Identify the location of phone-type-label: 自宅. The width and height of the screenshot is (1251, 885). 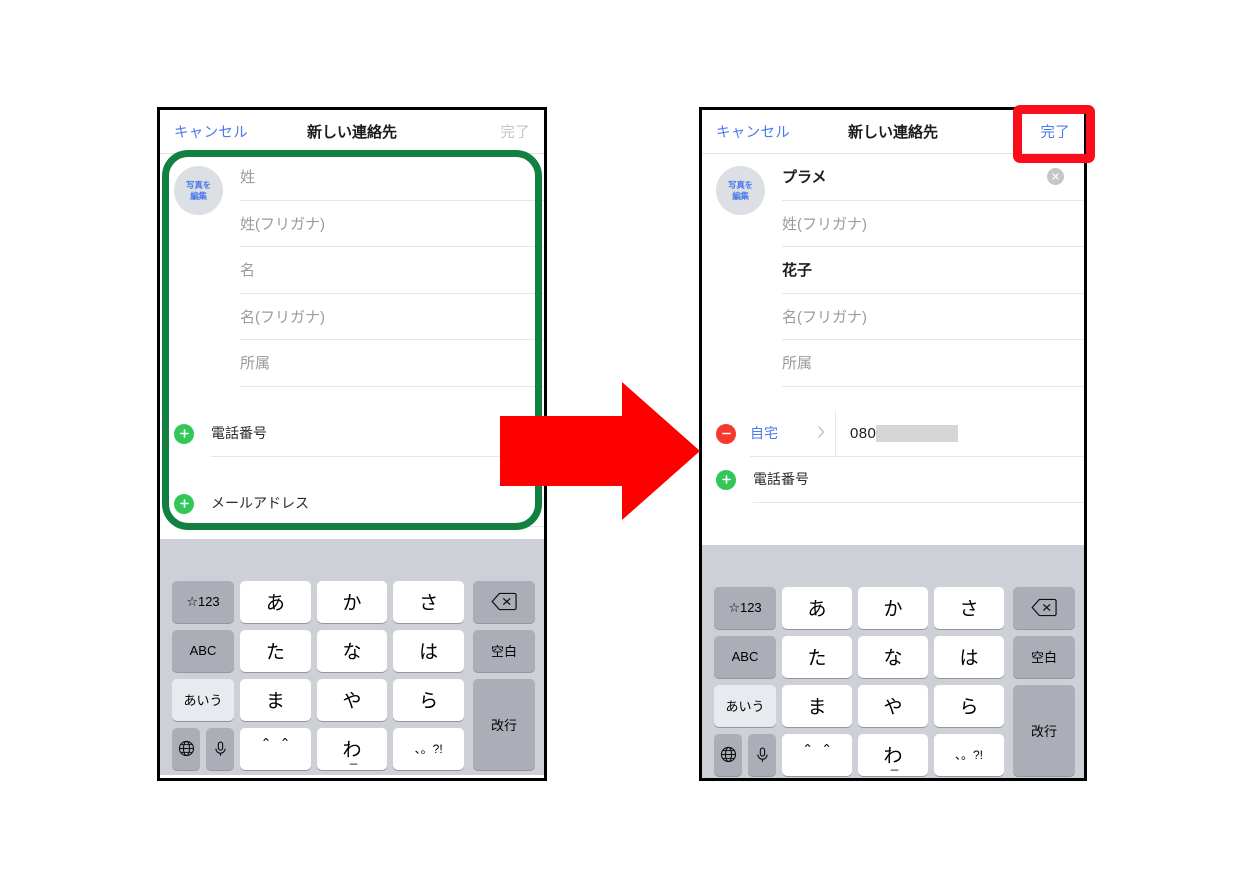
(764, 433).